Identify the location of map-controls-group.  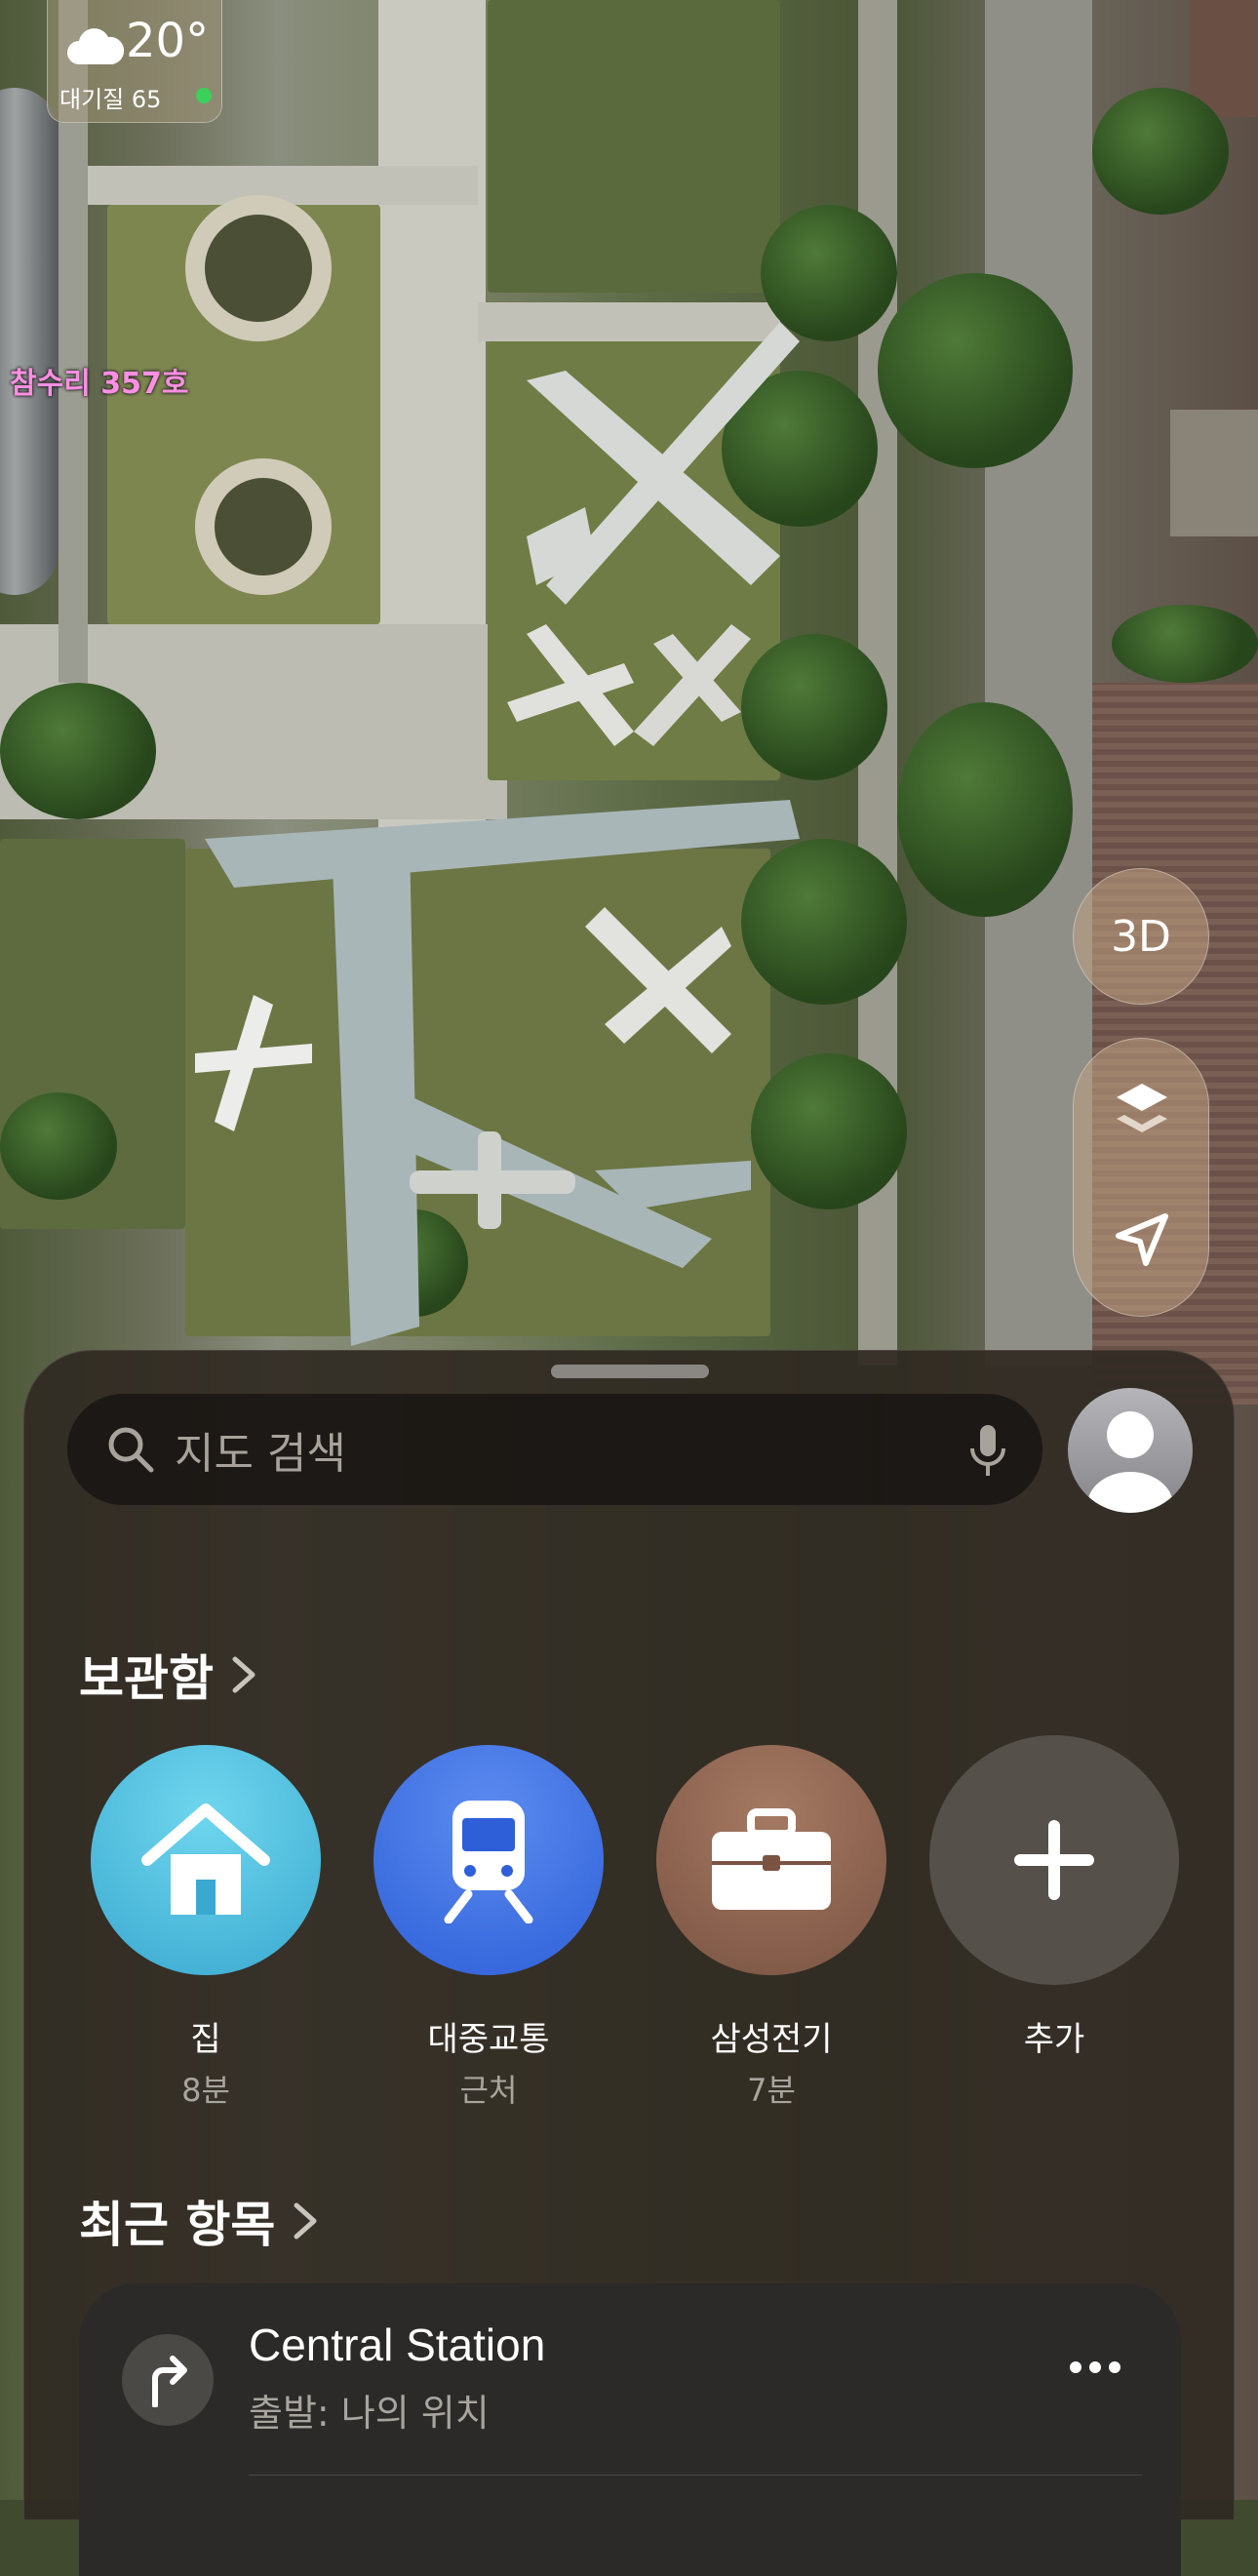
(1141, 1177).